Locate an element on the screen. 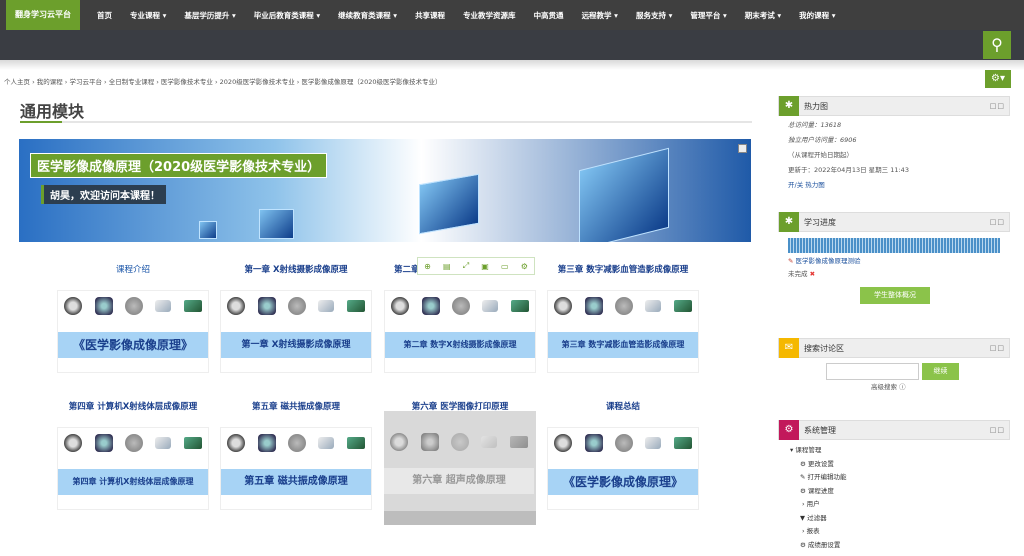  nav-item: 毕业后教育类课程 ▾ is located at coordinates (287, 15).